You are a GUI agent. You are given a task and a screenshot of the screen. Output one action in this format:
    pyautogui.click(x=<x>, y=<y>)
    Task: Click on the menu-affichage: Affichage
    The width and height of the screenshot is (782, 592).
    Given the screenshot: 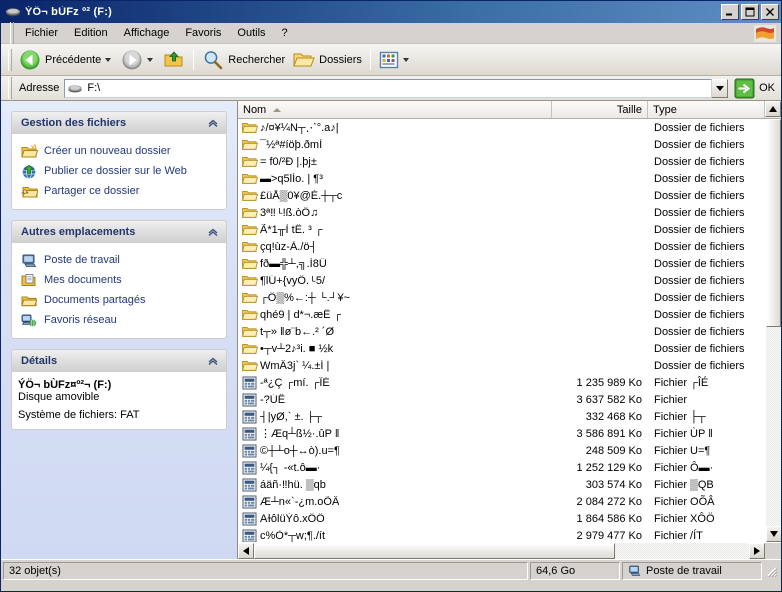 What is the action you would take?
    pyautogui.click(x=147, y=33)
    